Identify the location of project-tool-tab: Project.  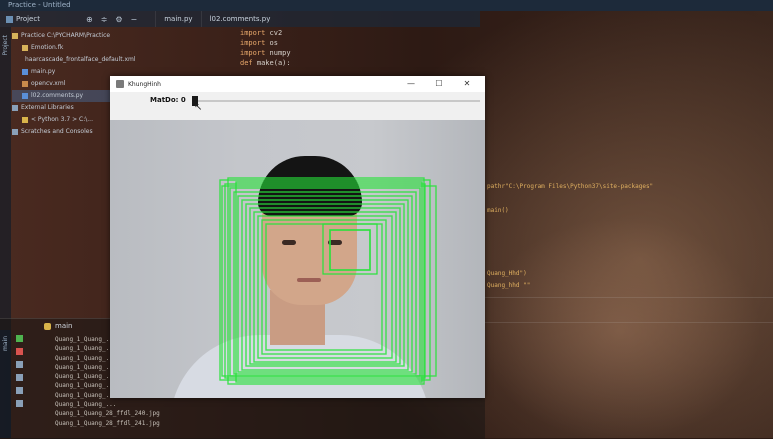
(23, 19).